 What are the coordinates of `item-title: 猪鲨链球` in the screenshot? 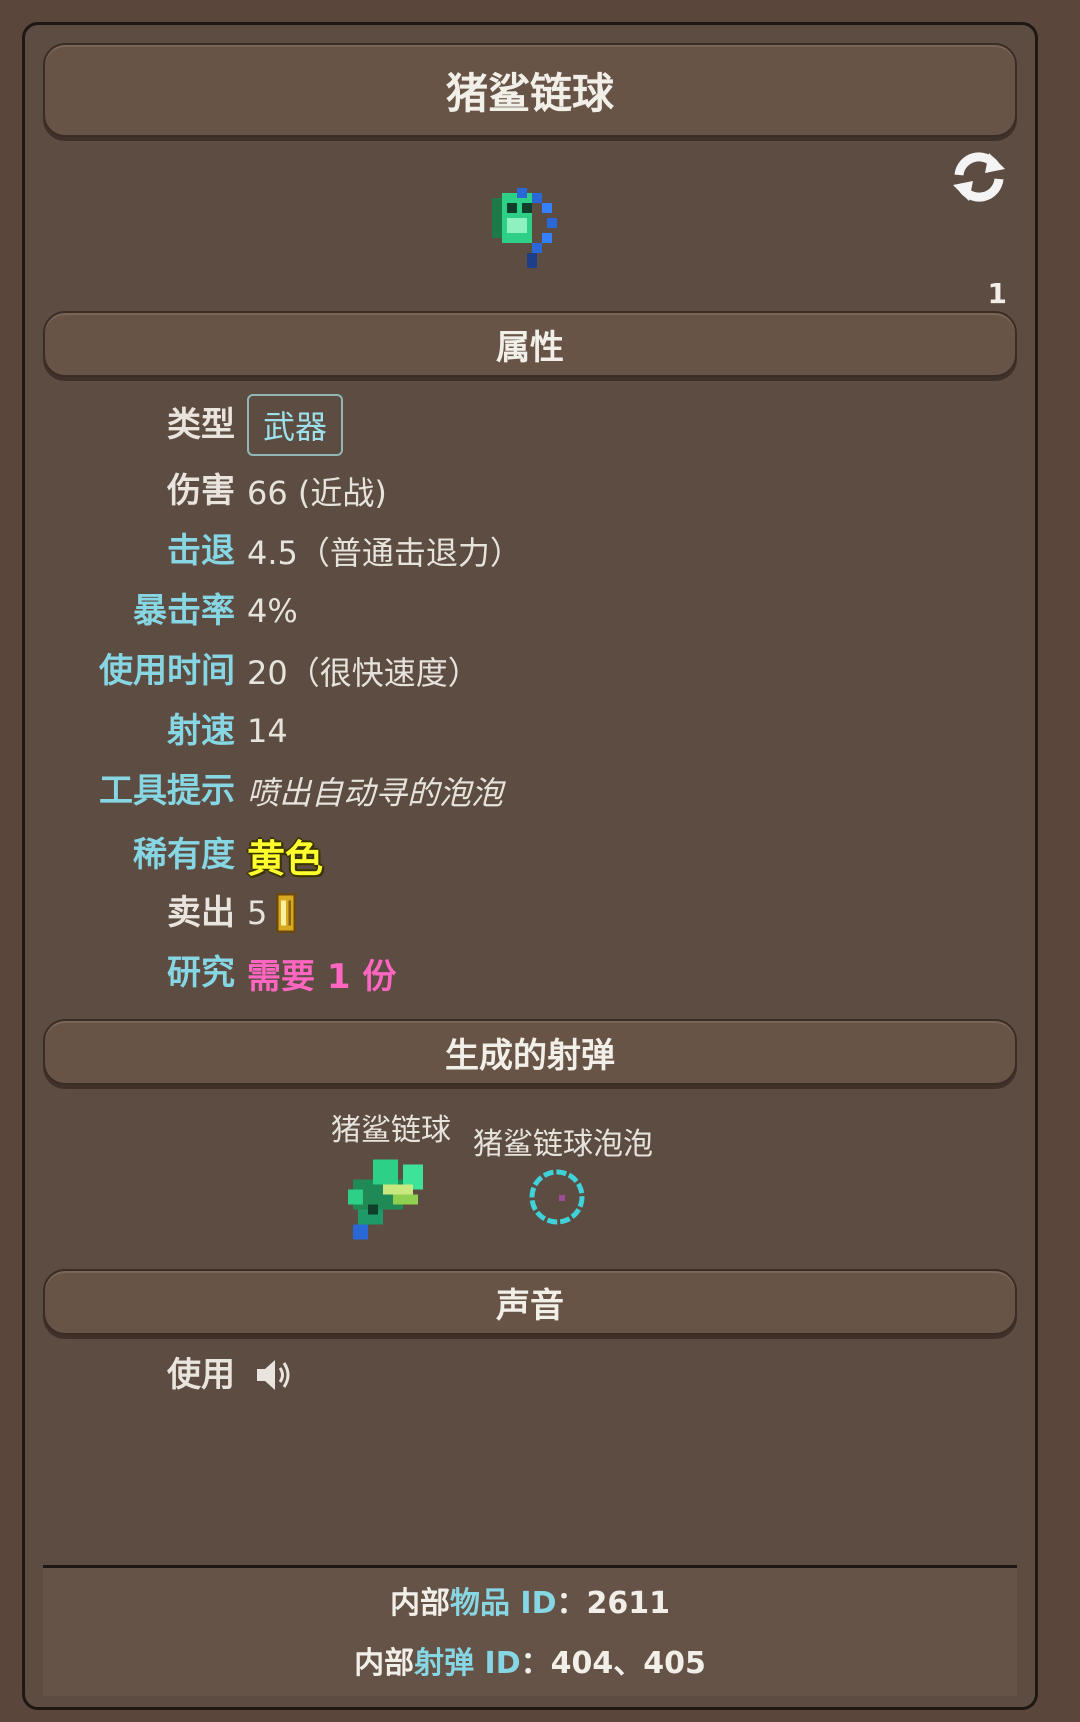 It's located at (530, 90).